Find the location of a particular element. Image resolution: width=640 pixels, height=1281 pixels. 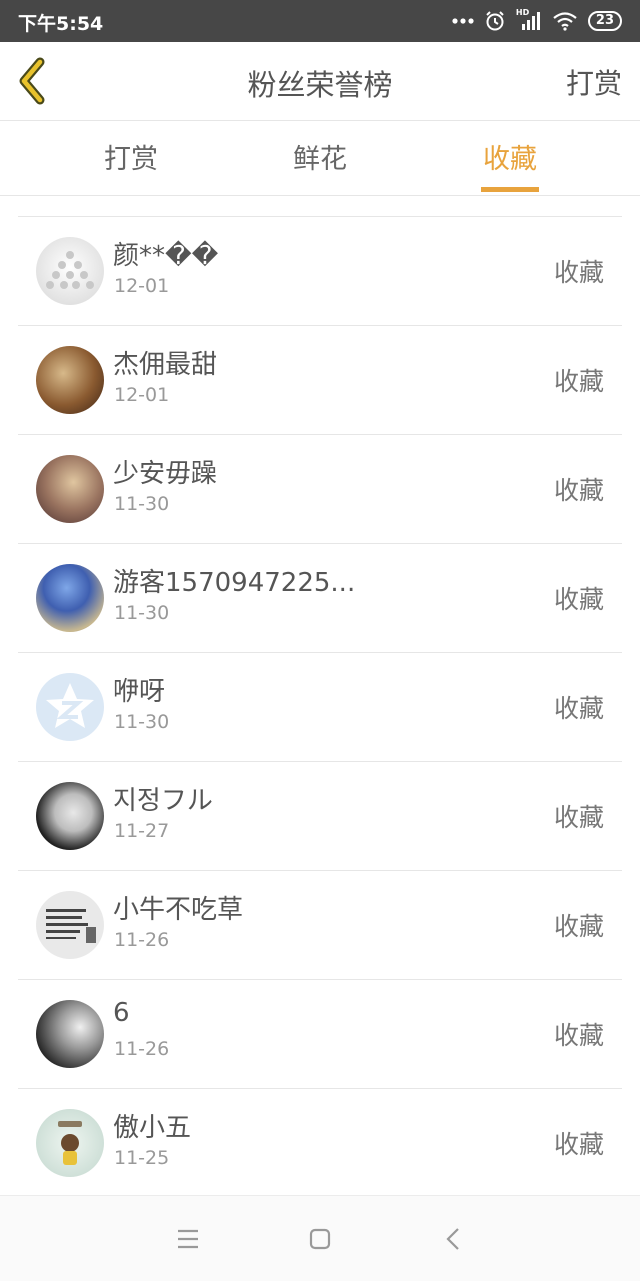

status-bar: 下午5:54 HD 23 is located at coordinates (320, 21).